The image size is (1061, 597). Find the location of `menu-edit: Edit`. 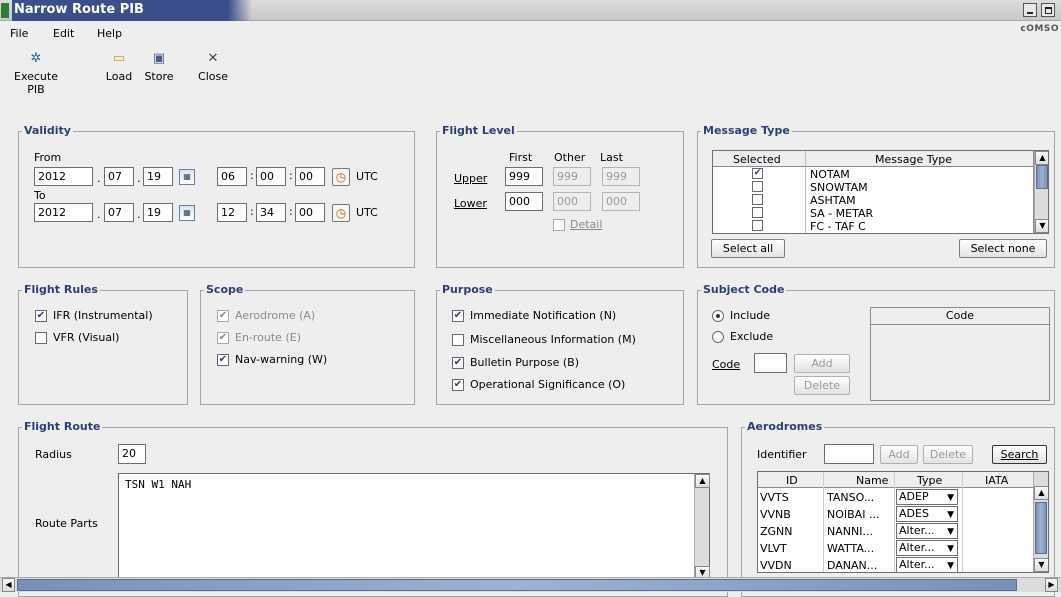

menu-edit: Edit is located at coordinates (63, 33).